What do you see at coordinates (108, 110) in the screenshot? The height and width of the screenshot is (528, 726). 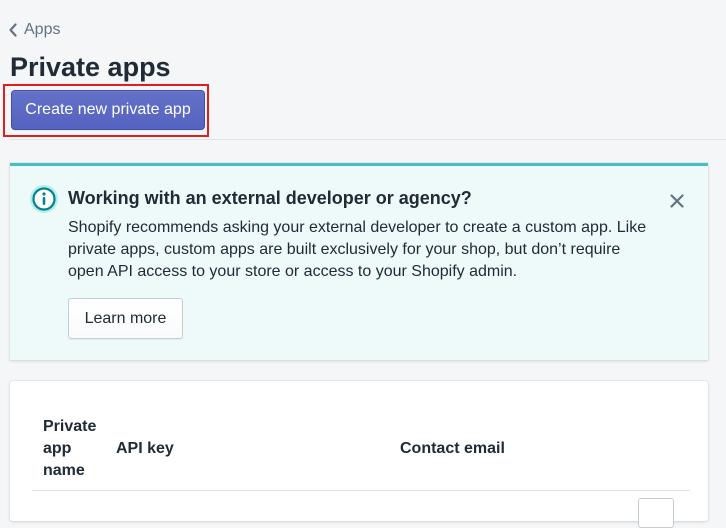 I see `create-new-private-app-button: Create new private app` at bounding box center [108, 110].